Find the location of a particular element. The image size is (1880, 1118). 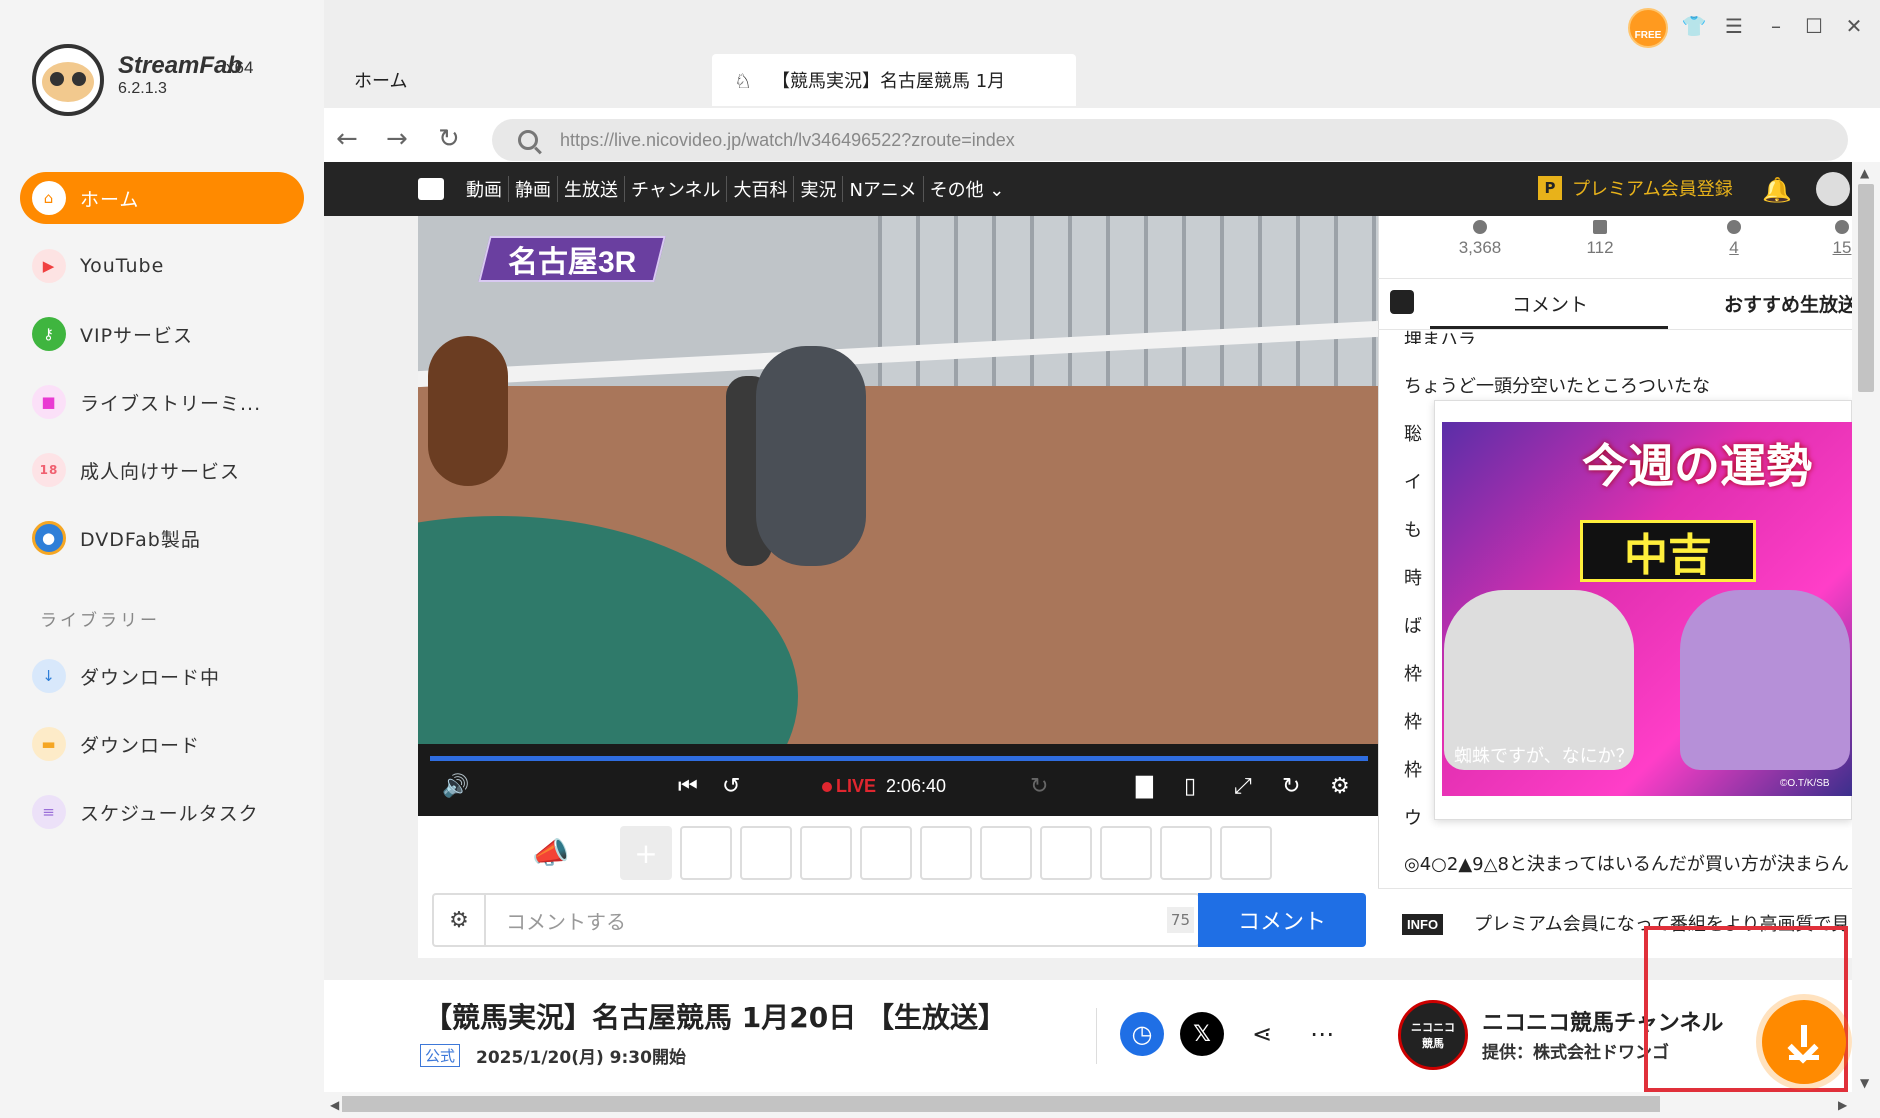

settings-gear-icon: ⚙ is located at coordinates (1340, 786).